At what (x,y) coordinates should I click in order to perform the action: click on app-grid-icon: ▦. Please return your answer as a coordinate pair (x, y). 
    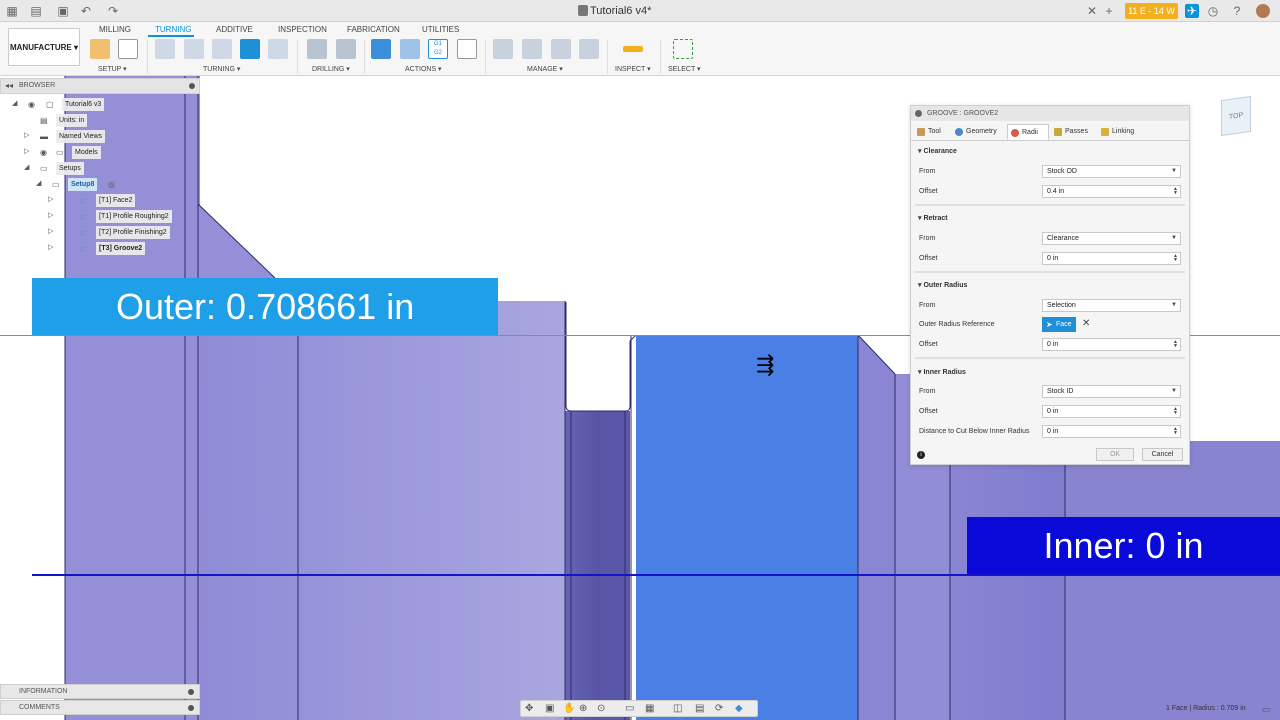
    Looking at the image, I should click on (12, 11).